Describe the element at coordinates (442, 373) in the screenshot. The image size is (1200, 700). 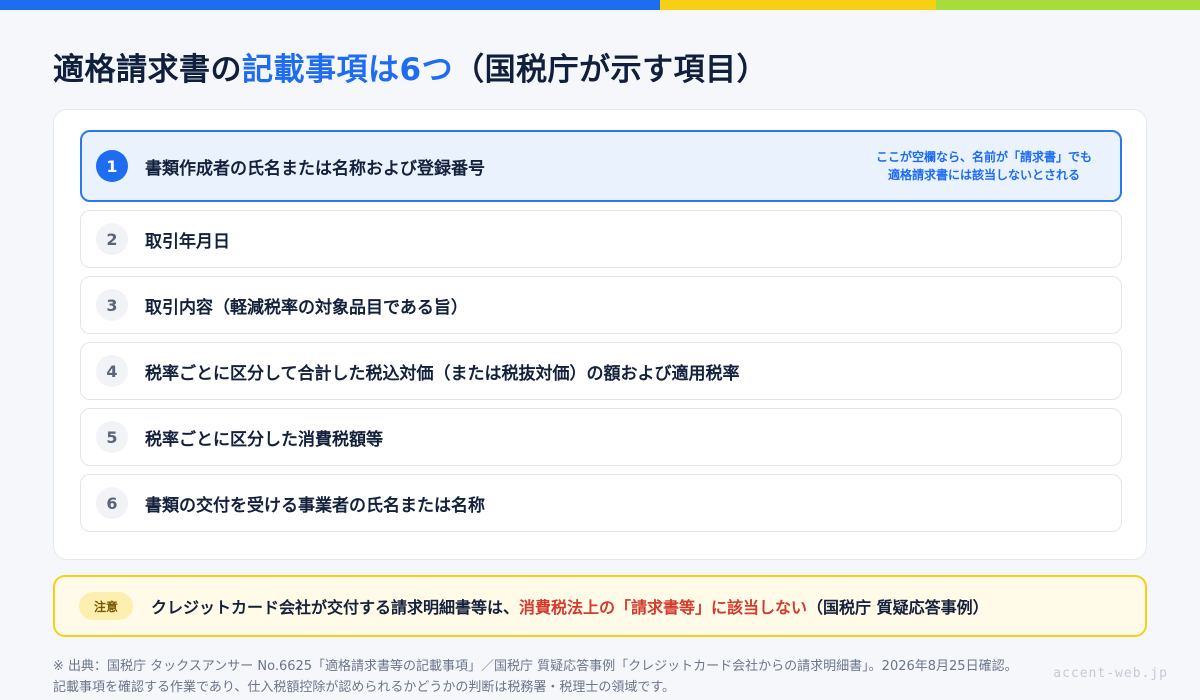
I see `item-text: 税率ごとに区分して合計した税込対価（または税抜対価）の額および適用税率` at that location.